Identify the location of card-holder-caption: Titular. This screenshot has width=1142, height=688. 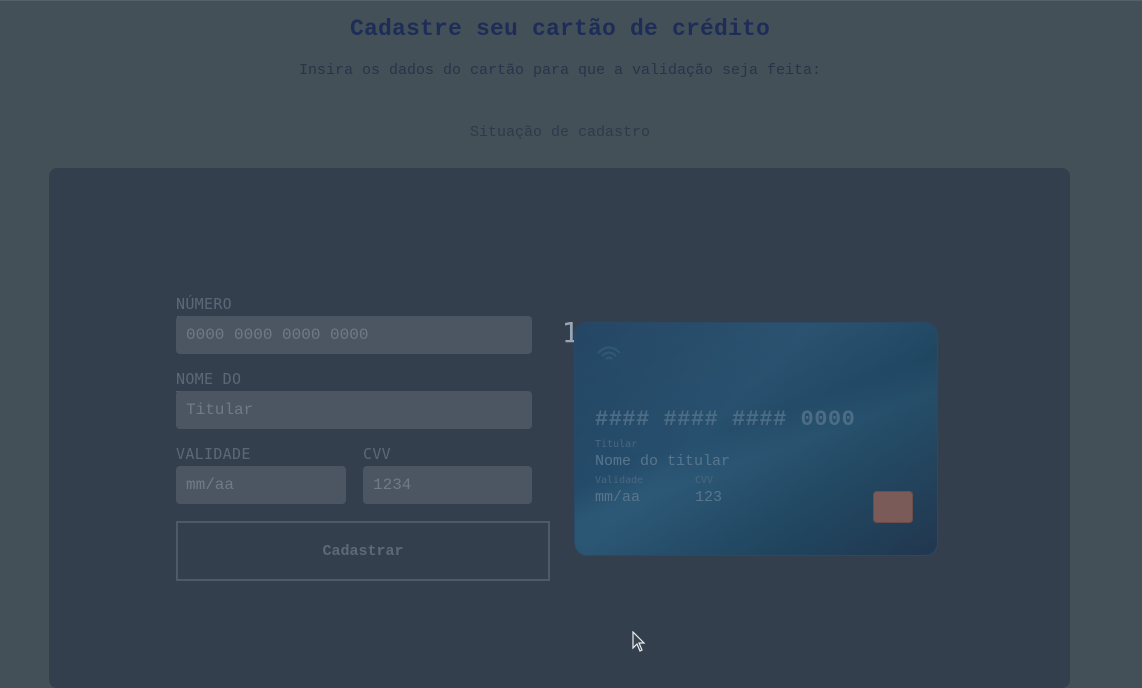
(616, 444).